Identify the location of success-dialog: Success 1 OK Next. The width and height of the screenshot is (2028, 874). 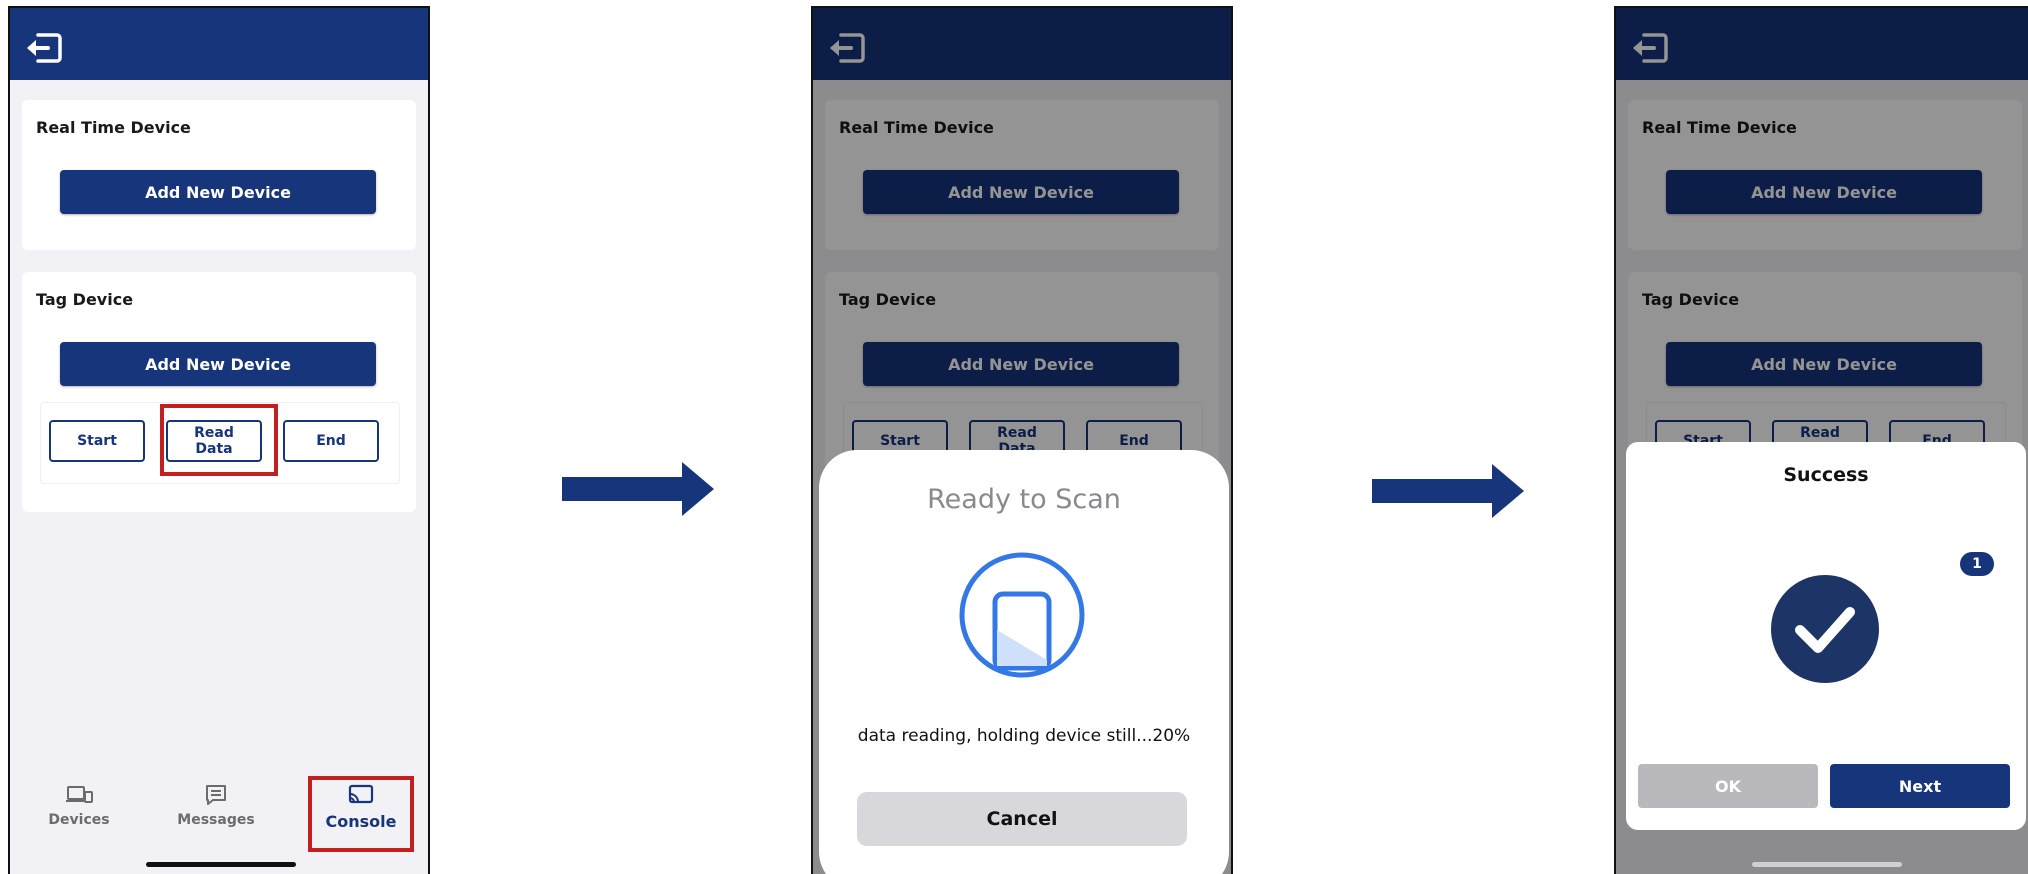
(1826, 636).